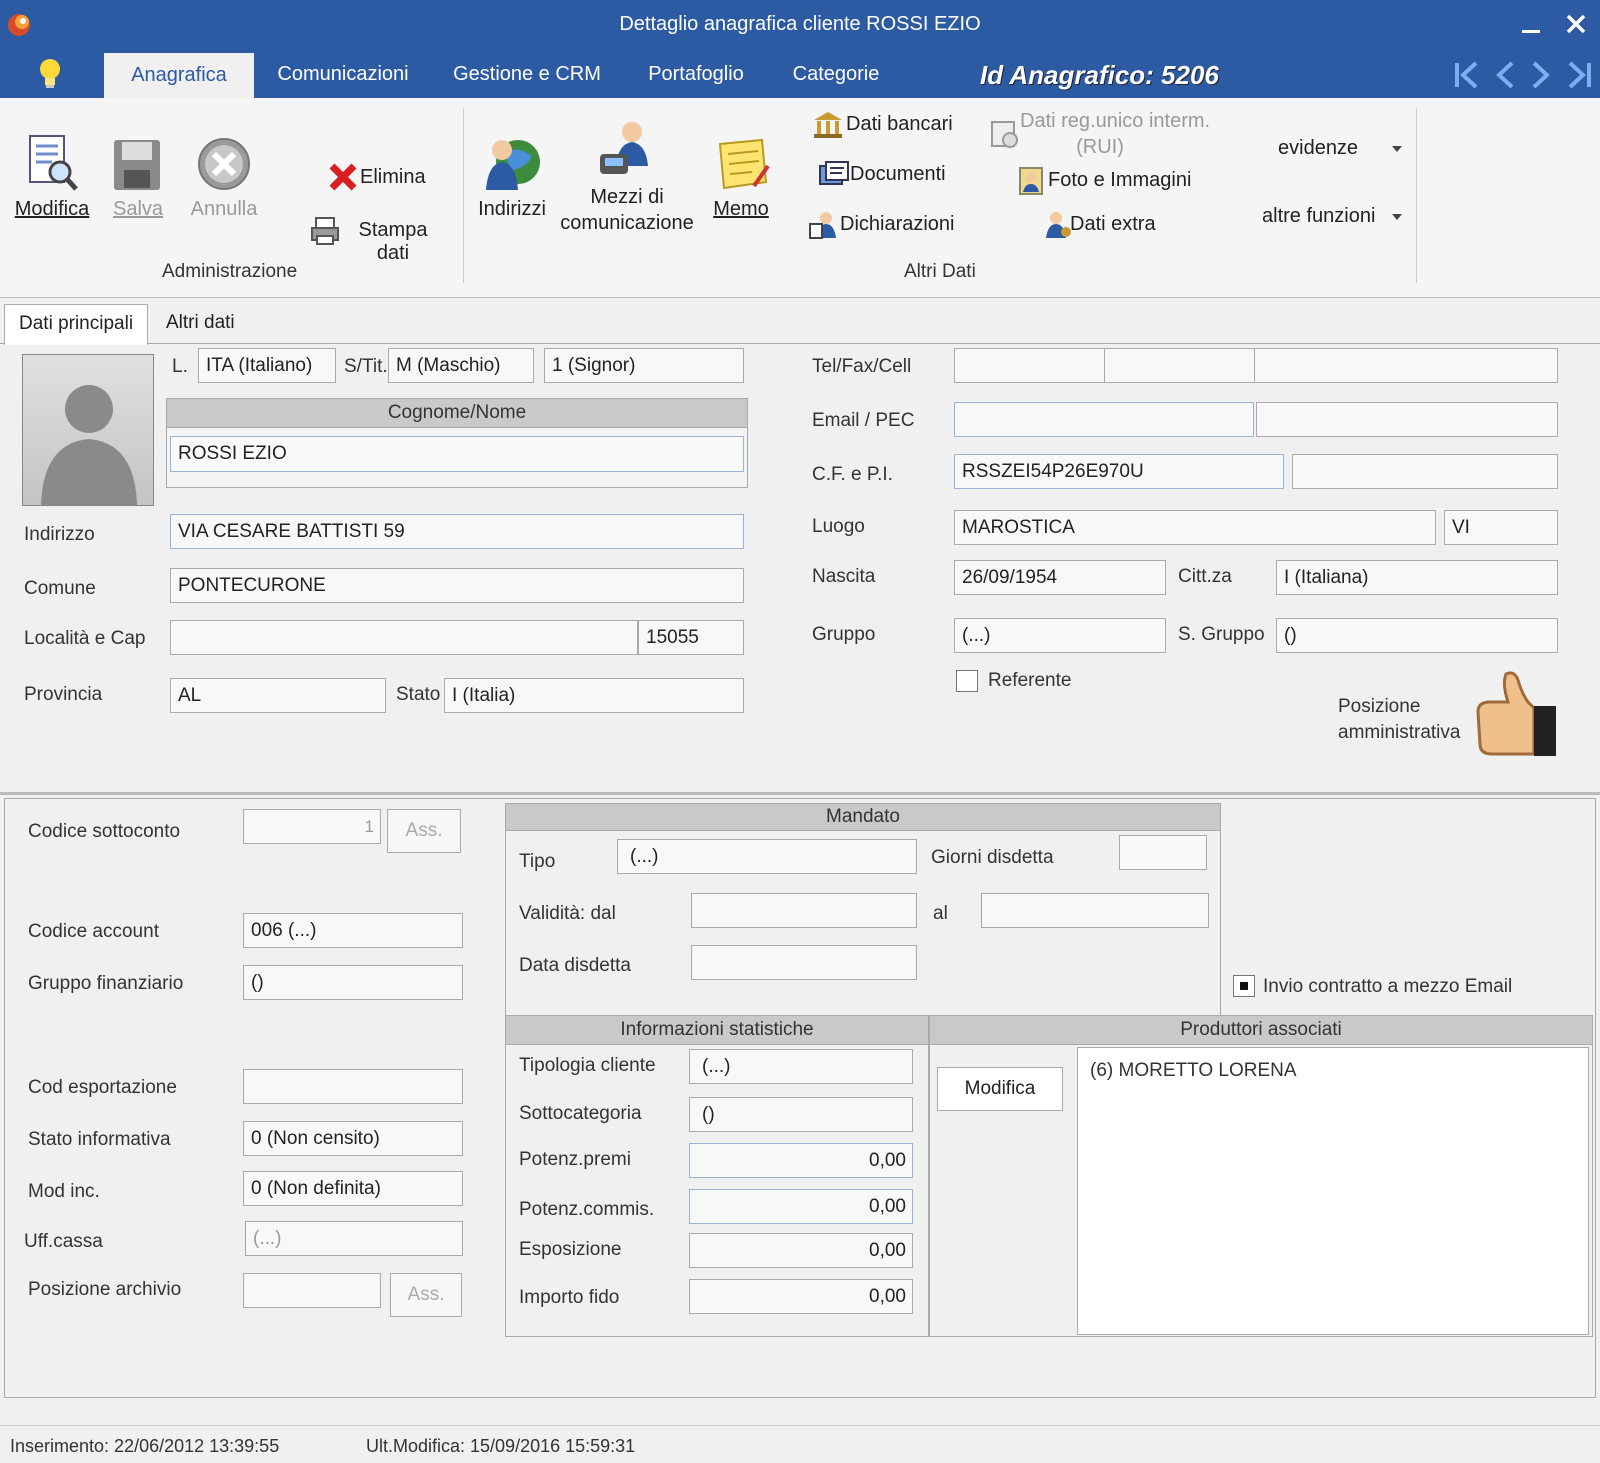 This screenshot has width=1600, height=1463. I want to click on cancel-circle-icon, so click(224, 164).